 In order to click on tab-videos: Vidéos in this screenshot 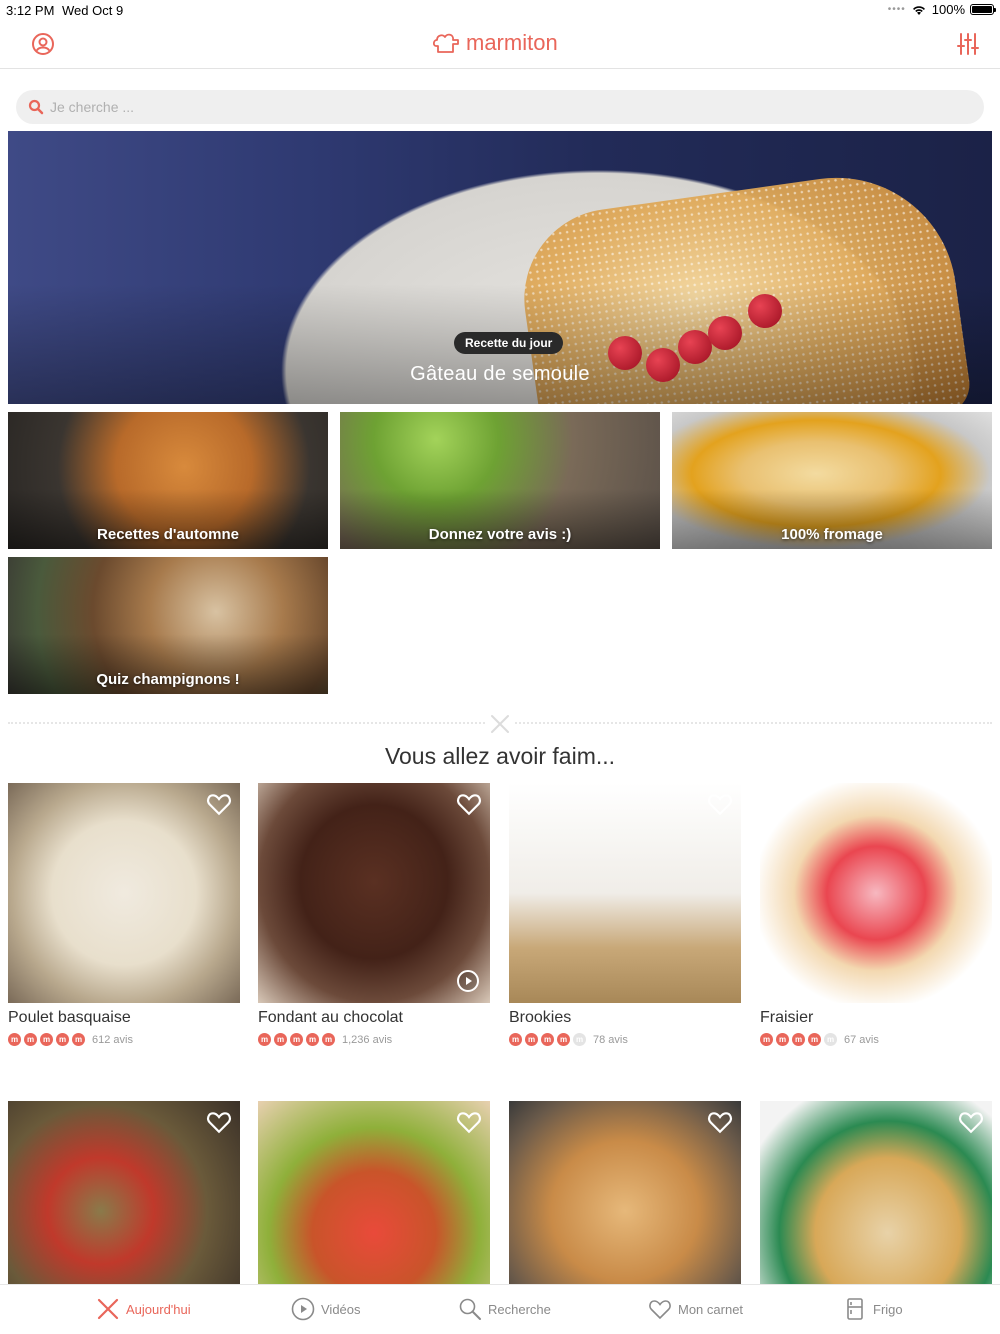, I will do `click(326, 1309)`.